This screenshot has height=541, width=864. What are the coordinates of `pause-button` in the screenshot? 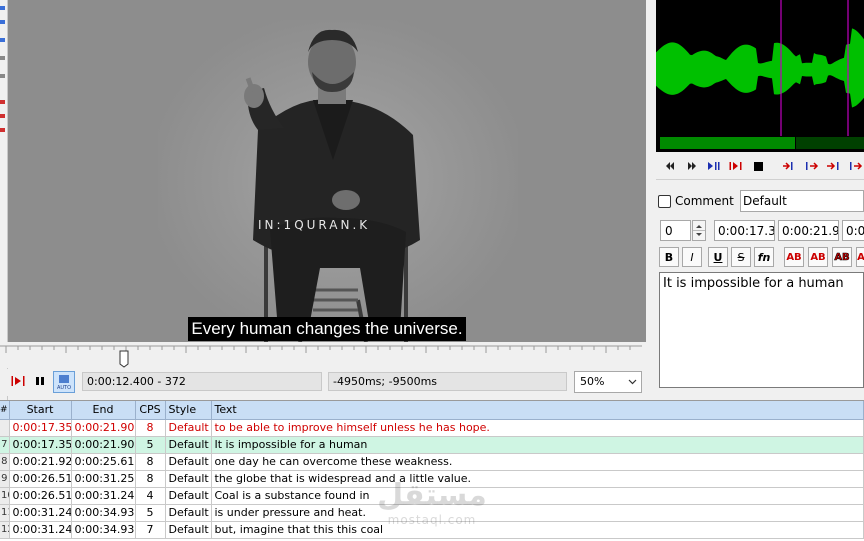 It's located at (40, 381).